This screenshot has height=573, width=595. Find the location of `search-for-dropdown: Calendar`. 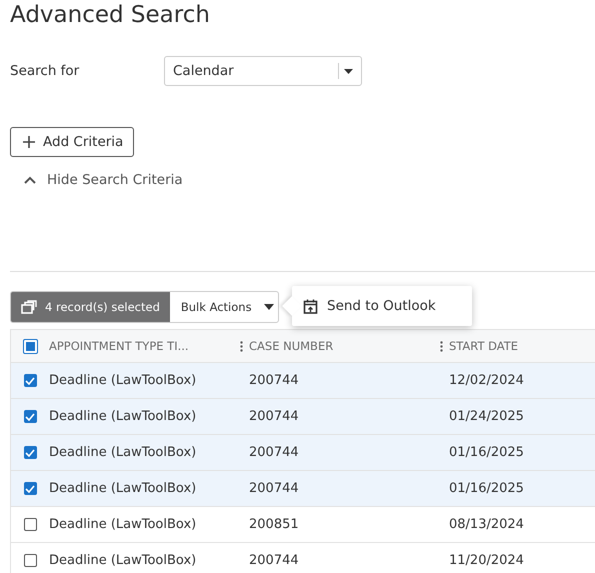

search-for-dropdown: Calendar is located at coordinates (263, 71).